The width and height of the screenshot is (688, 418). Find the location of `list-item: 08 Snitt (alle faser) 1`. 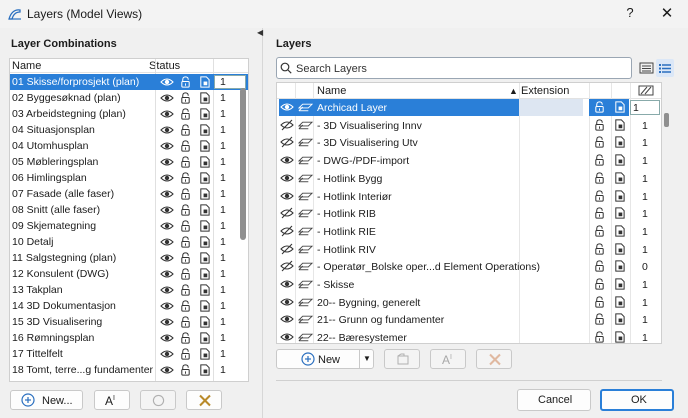

list-item: 08 Snitt (alle faser) 1 is located at coordinates (129, 210).